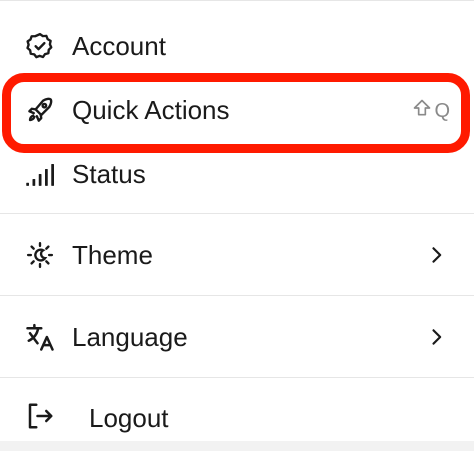 This screenshot has width=474, height=451. Describe the element at coordinates (119, 46) in the screenshot. I see `menu-item-label: Account` at that location.